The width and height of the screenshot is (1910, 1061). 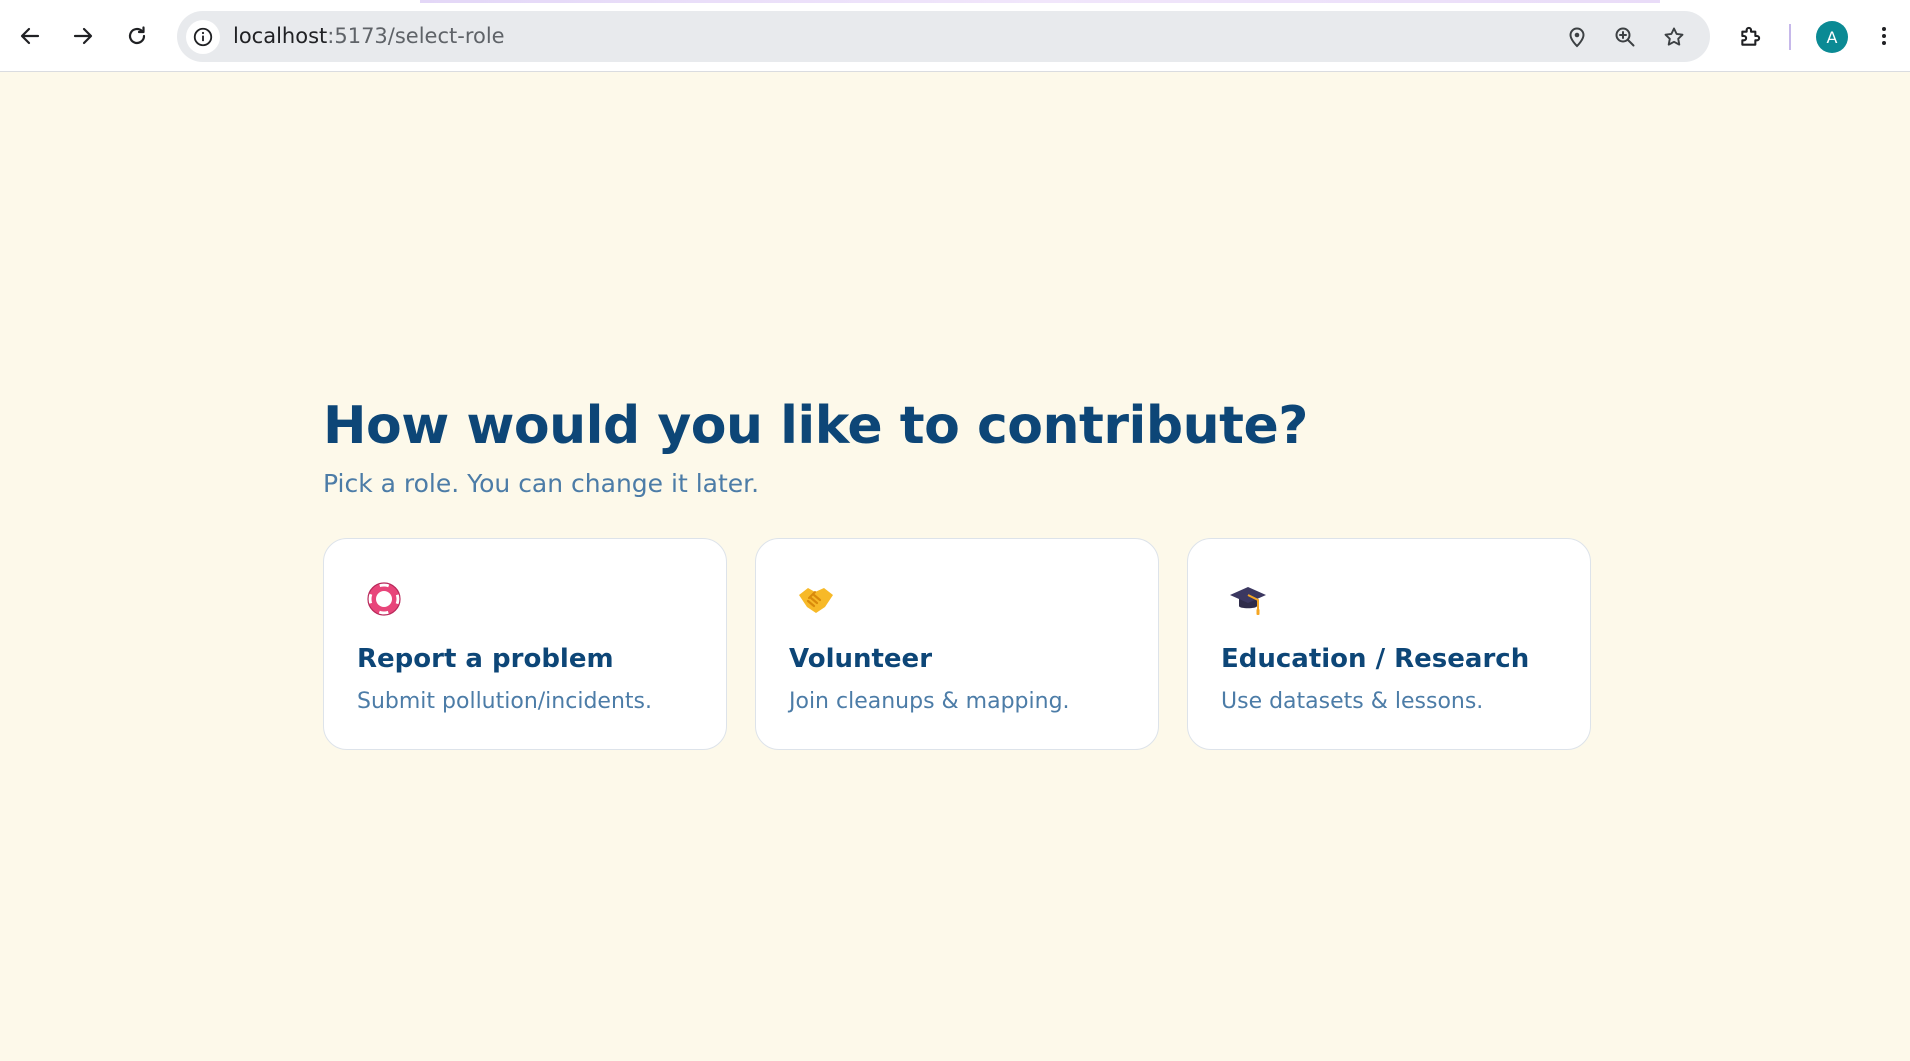 I want to click on lifebuoy-icon, so click(x=384, y=599).